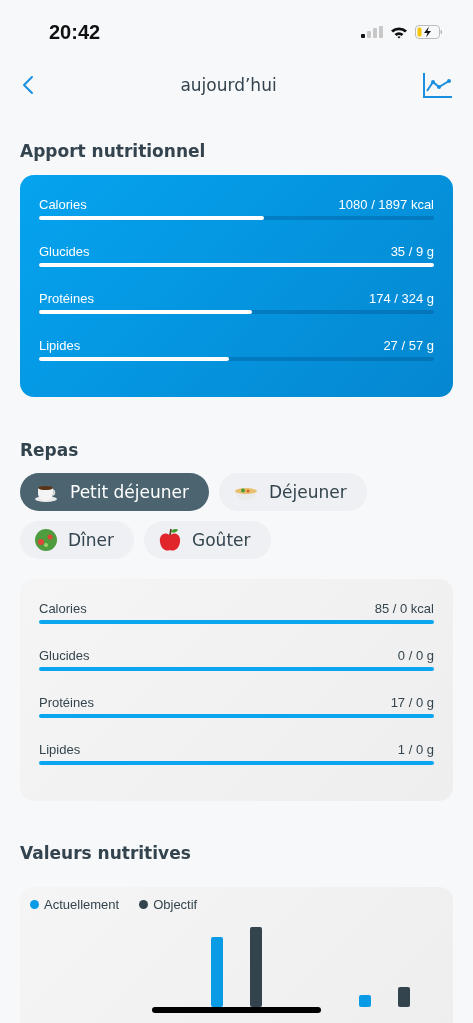  What do you see at coordinates (429, 32) in the screenshot?
I see `battery-icon` at bounding box center [429, 32].